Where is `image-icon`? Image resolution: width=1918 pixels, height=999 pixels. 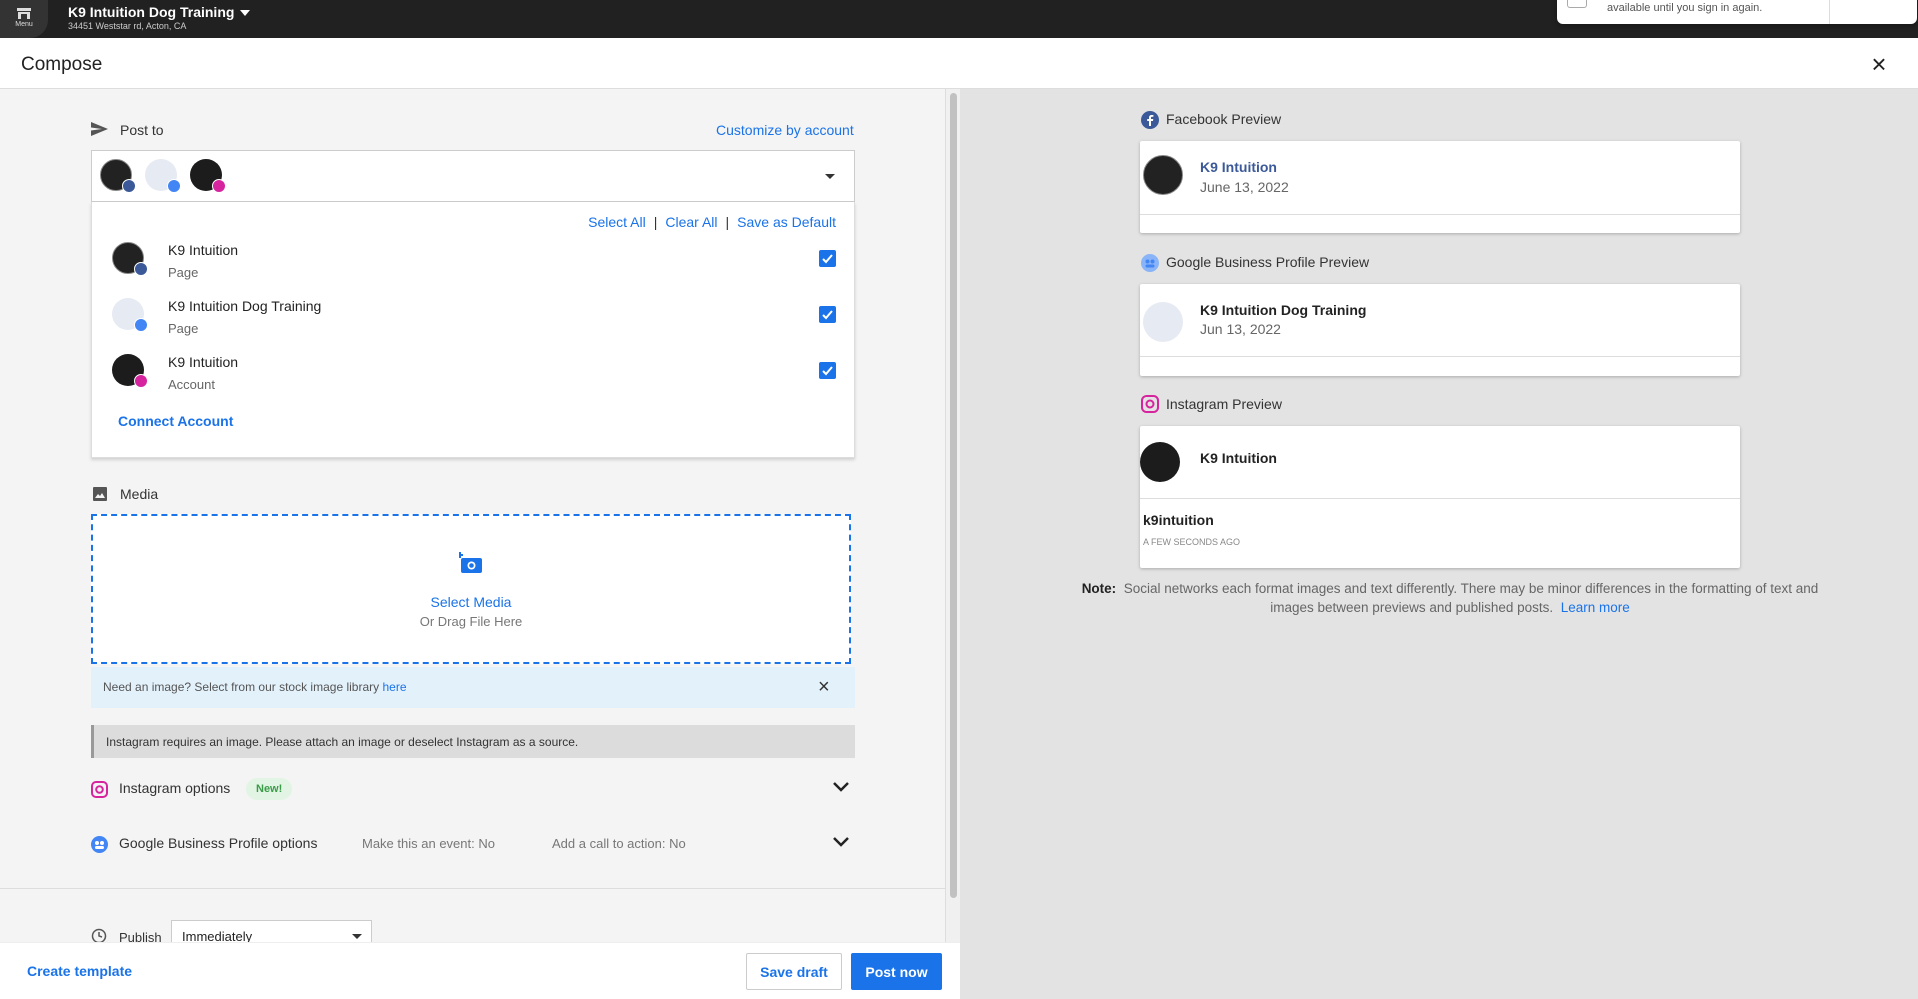
image-icon is located at coordinates (100, 494).